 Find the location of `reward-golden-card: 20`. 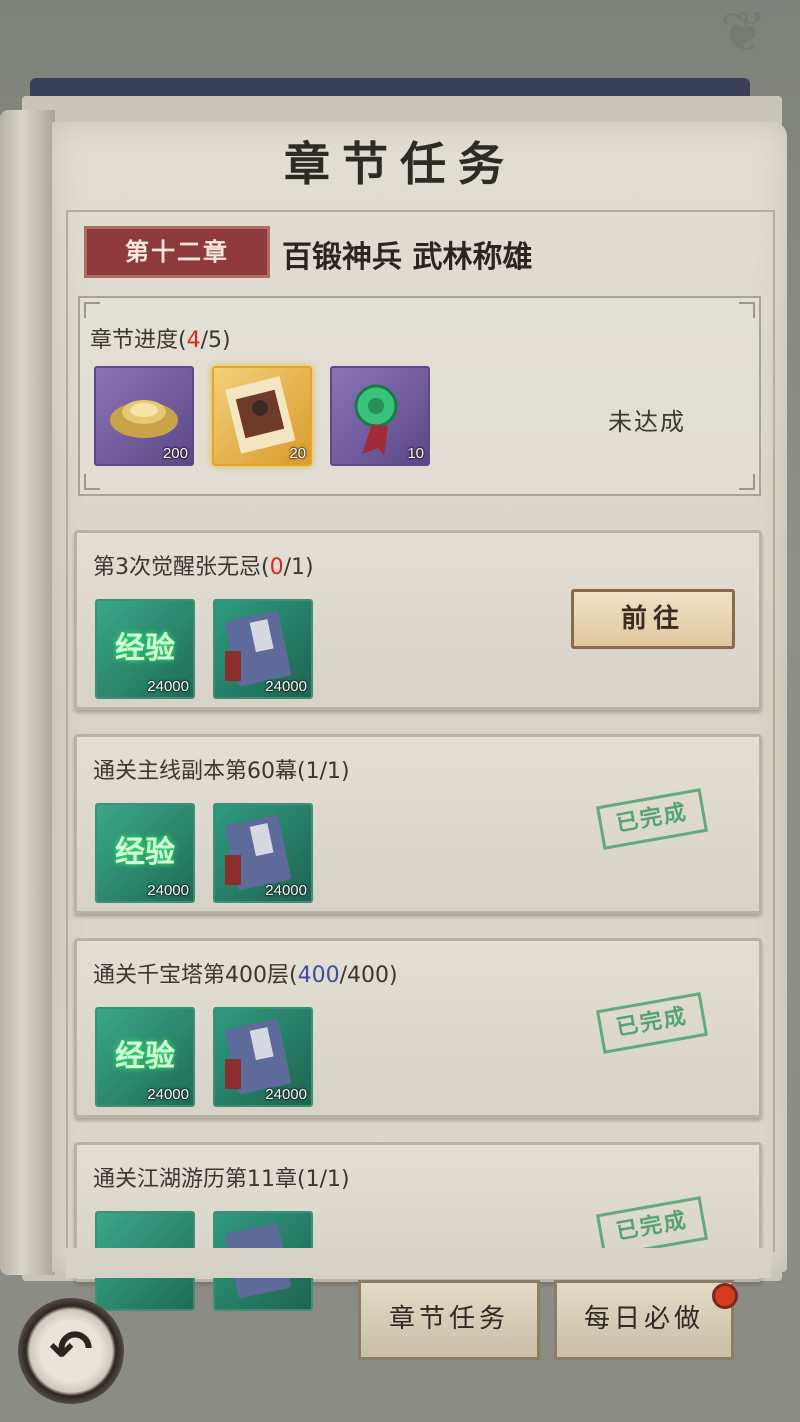

reward-golden-card: 20 is located at coordinates (262, 416).